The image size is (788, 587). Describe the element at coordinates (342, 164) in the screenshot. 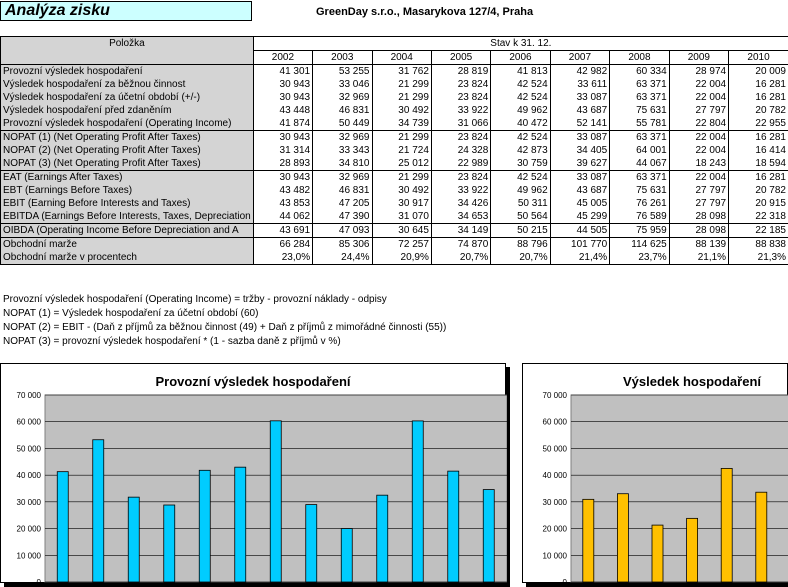

I see `cell-value: 34 810` at that location.